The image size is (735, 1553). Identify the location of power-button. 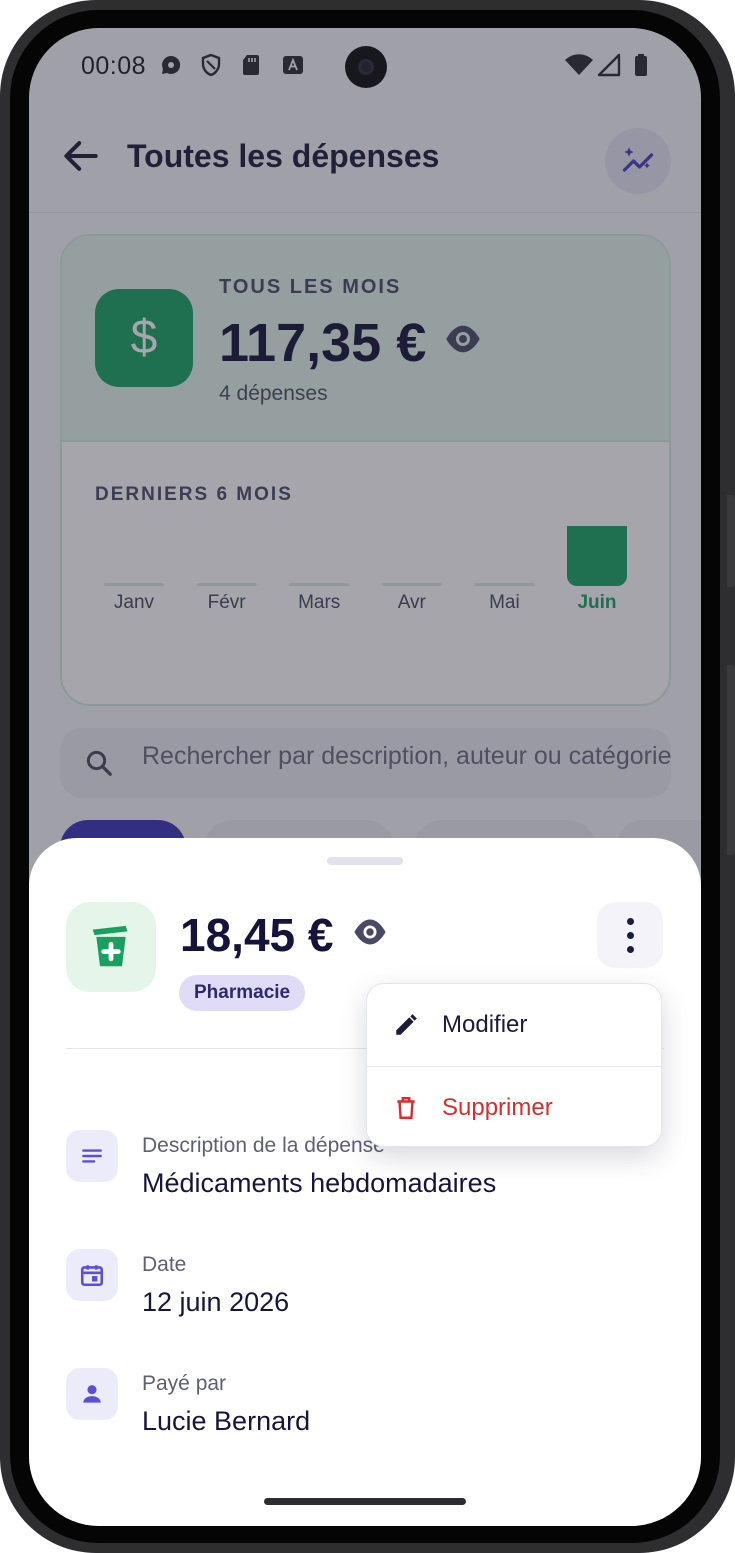
(731, 760).